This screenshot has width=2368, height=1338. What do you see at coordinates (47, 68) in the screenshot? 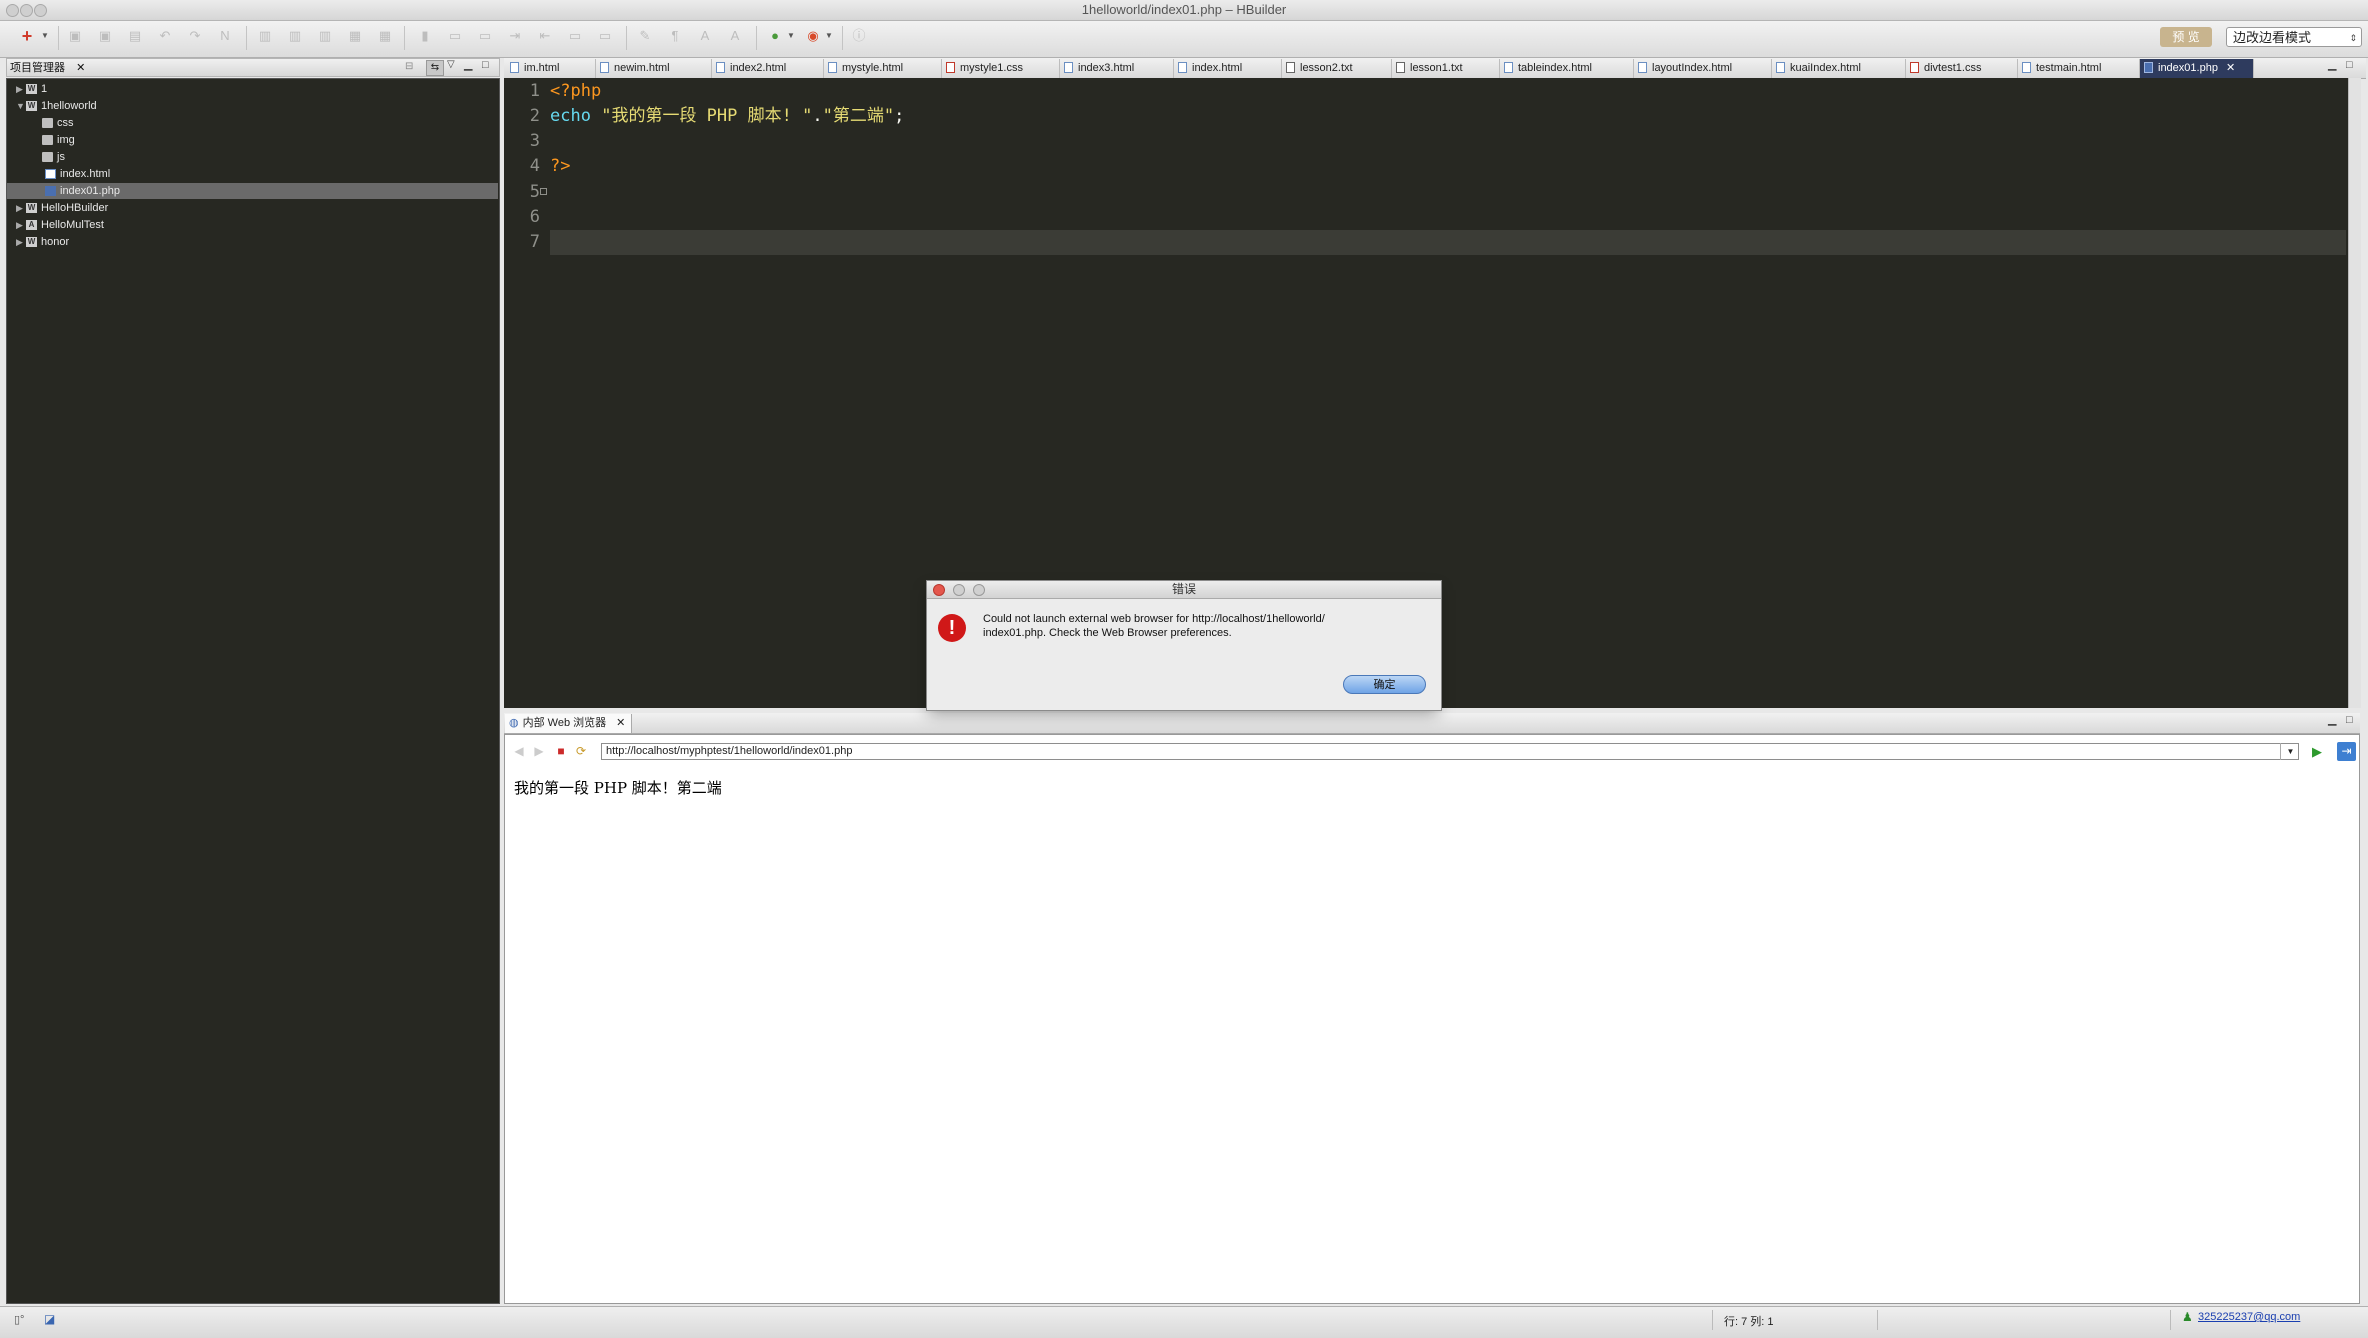
I see `project-panel-tab: 项目管理器 ✕` at bounding box center [47, 68].